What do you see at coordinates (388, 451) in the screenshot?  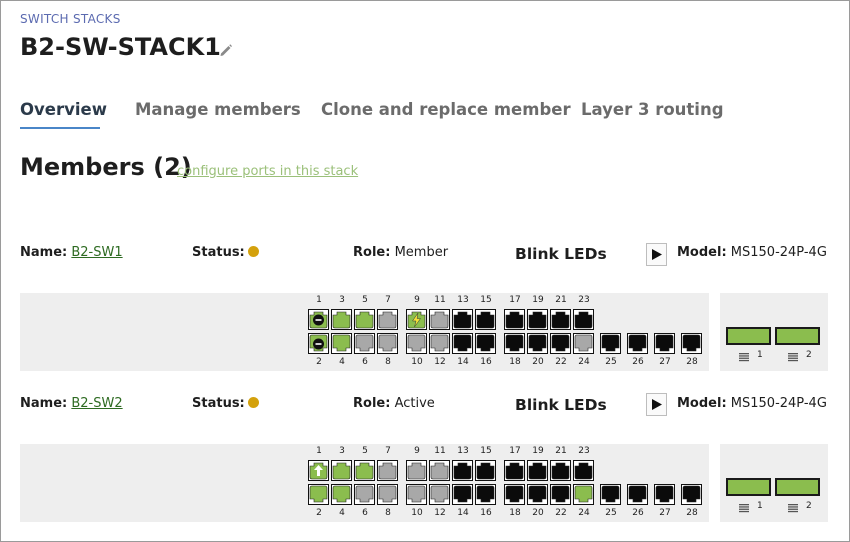 I see `port-number-label: 7` at bounding box center [388, 451].